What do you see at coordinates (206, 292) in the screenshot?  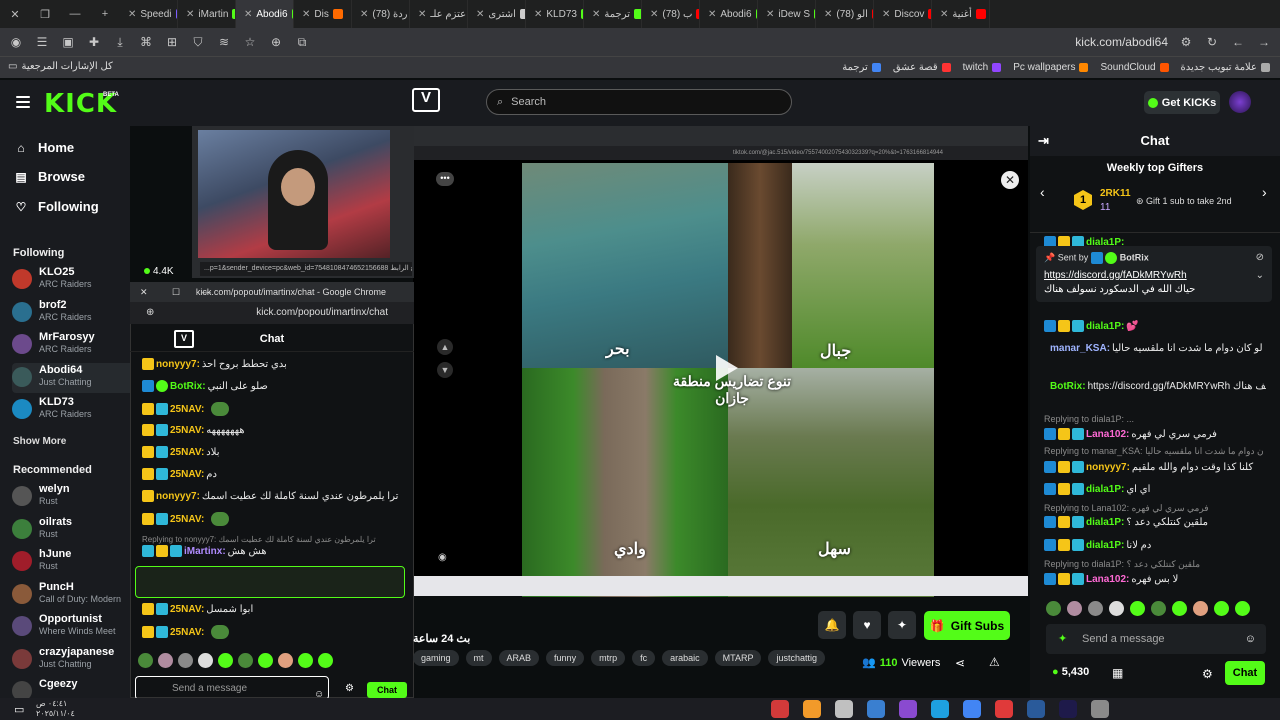 I see `popout-minimize-icon: —` at bounding box center [206, 292].